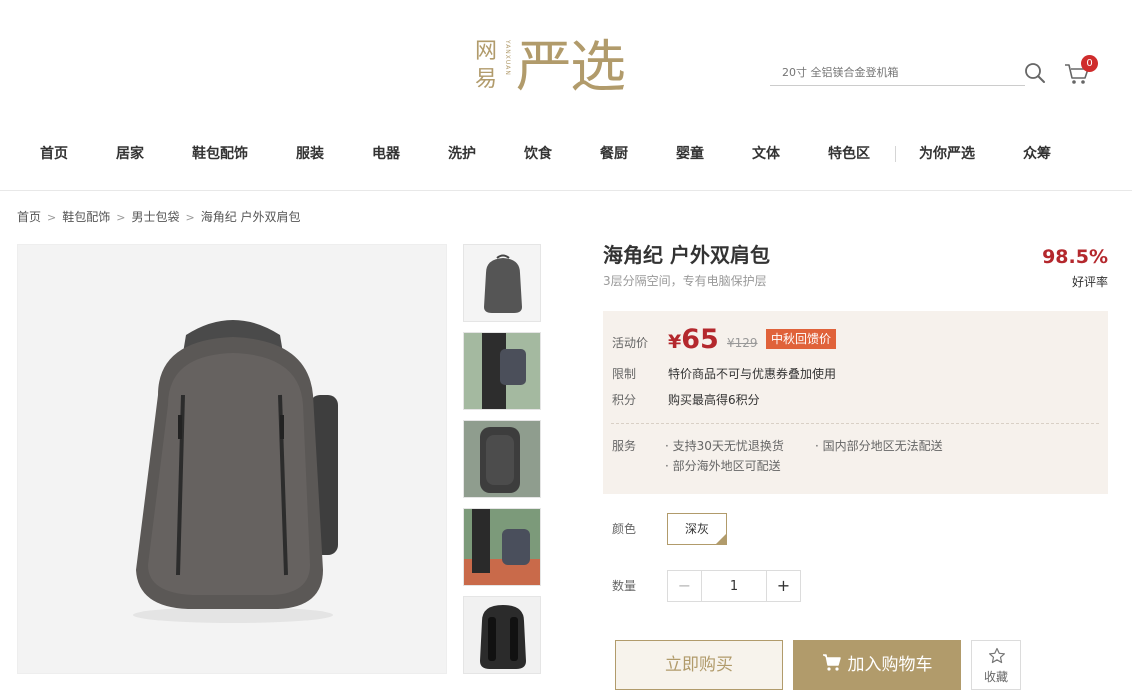 This screenshot has height=700, width=1132. I want to click on brand-logo: 网易 YANXUAN 严选, so click(565, 69).